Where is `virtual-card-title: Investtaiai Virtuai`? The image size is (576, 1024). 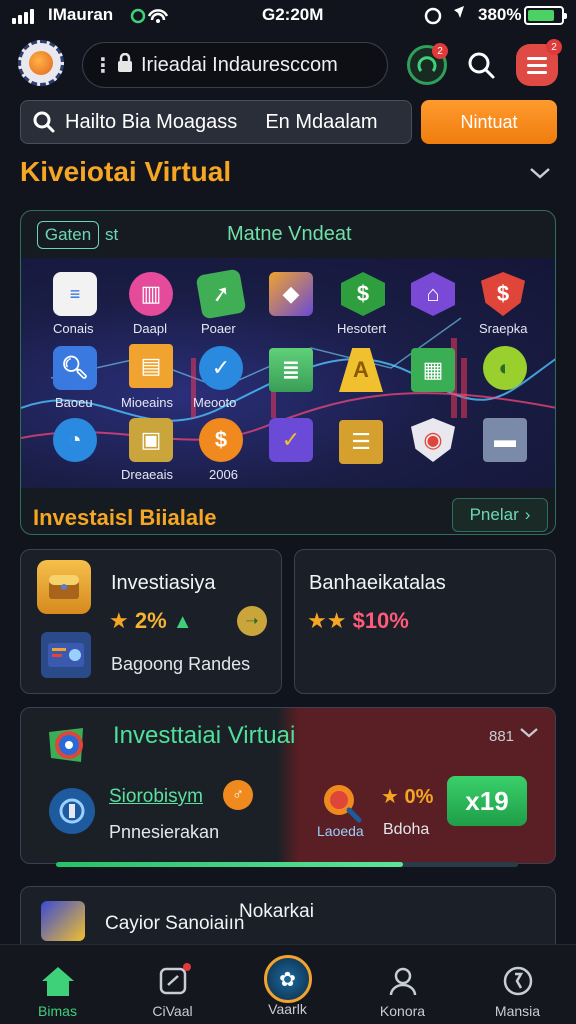 virtual-card-title: Investtaiai Virtuai is located at coordinates (204, 735).